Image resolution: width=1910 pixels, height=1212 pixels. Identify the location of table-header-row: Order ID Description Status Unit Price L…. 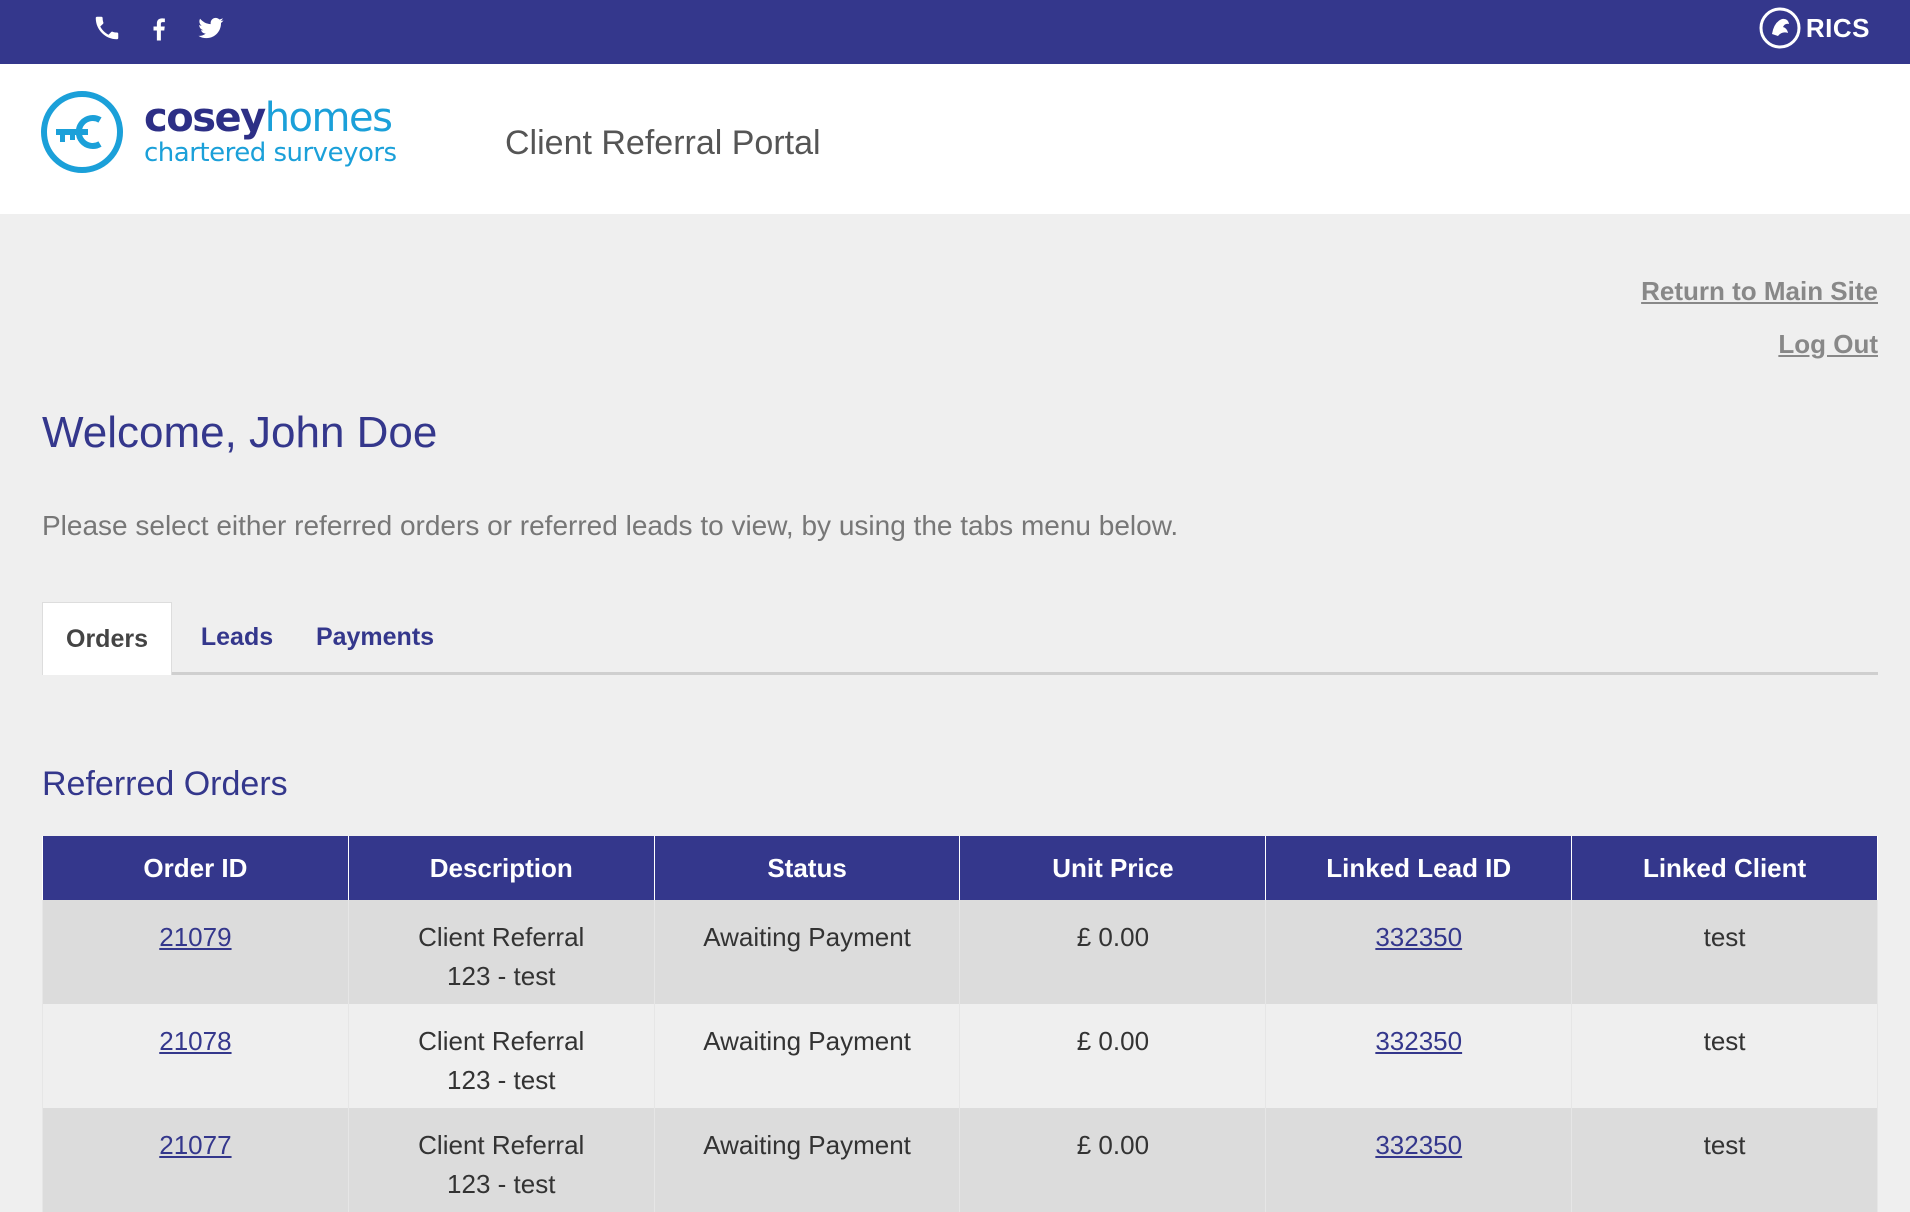
(960, 868).